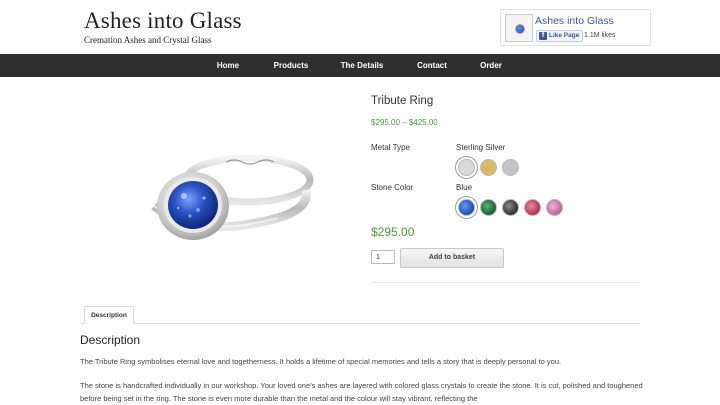 The height and width of the screenshot is (405, 720). What do you see at coordinates (532, 207) in the screenshot?
I see `swatch-stone-red` at bounding box center [532, 207].